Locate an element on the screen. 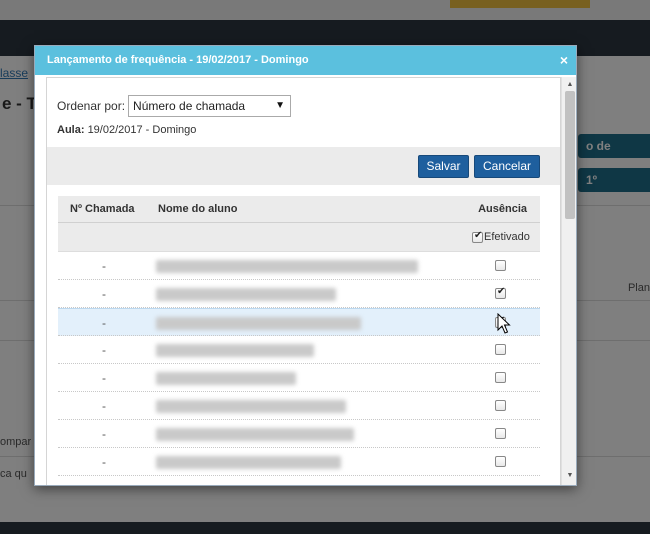 This screenshot has height=534, width=650. efetivado-checkbox is located at coordinates (477, 236).